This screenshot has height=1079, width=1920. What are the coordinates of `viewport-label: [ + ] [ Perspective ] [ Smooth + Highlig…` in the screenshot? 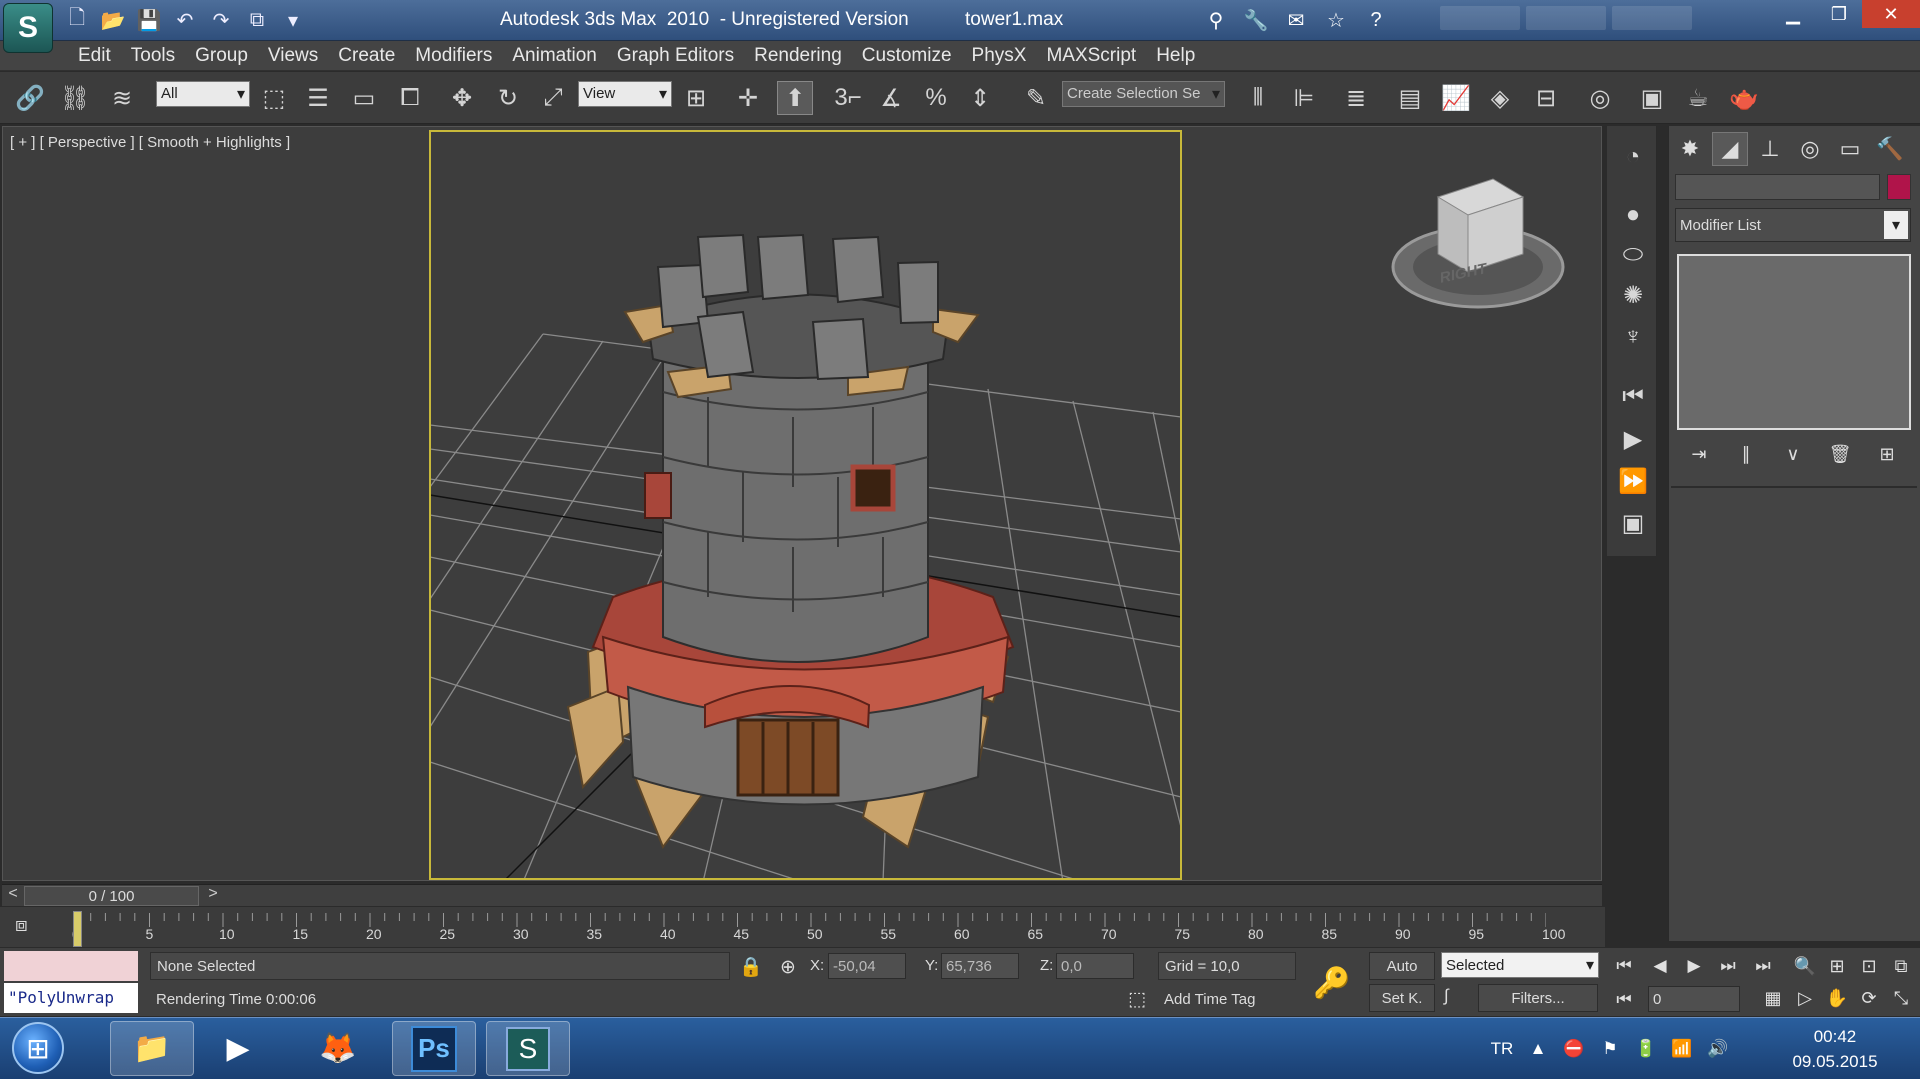 It's located at (150, 142).